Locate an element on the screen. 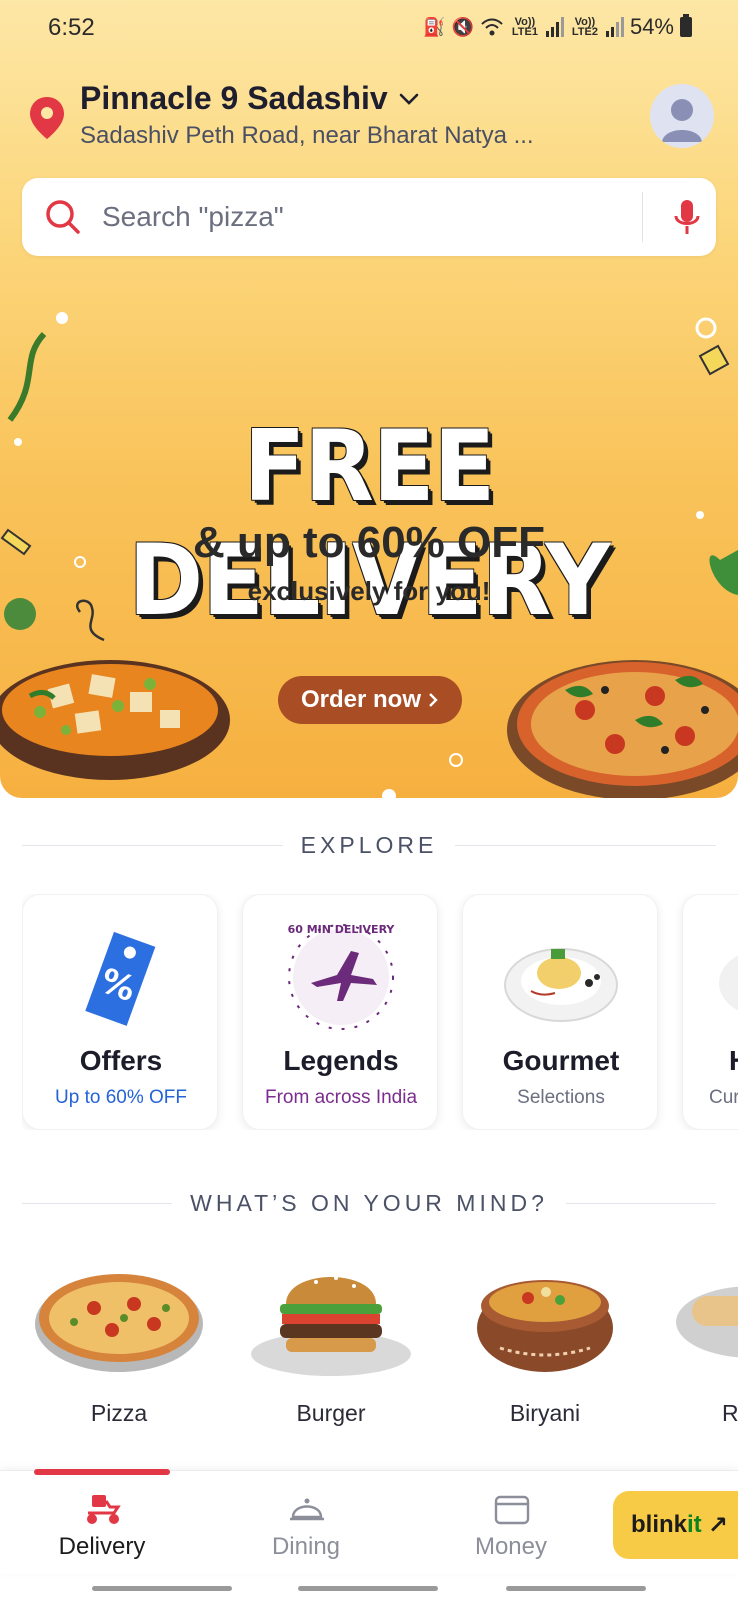 Image resolution: width=738 pixels, height=1600 pixels. tab-dining: Dining is located at coordinates (306, 1523).